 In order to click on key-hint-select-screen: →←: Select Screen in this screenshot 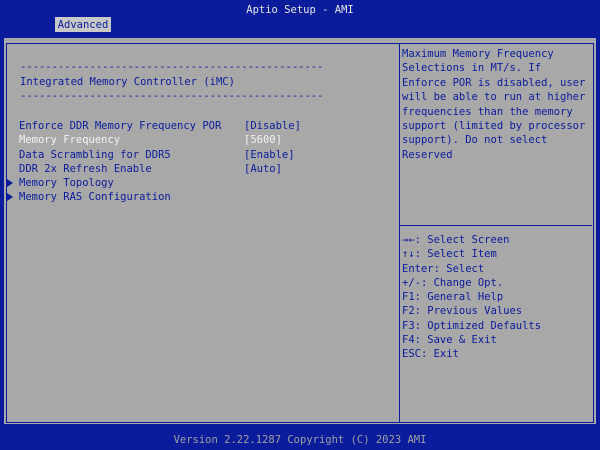, I will do `click(456, 240)`.